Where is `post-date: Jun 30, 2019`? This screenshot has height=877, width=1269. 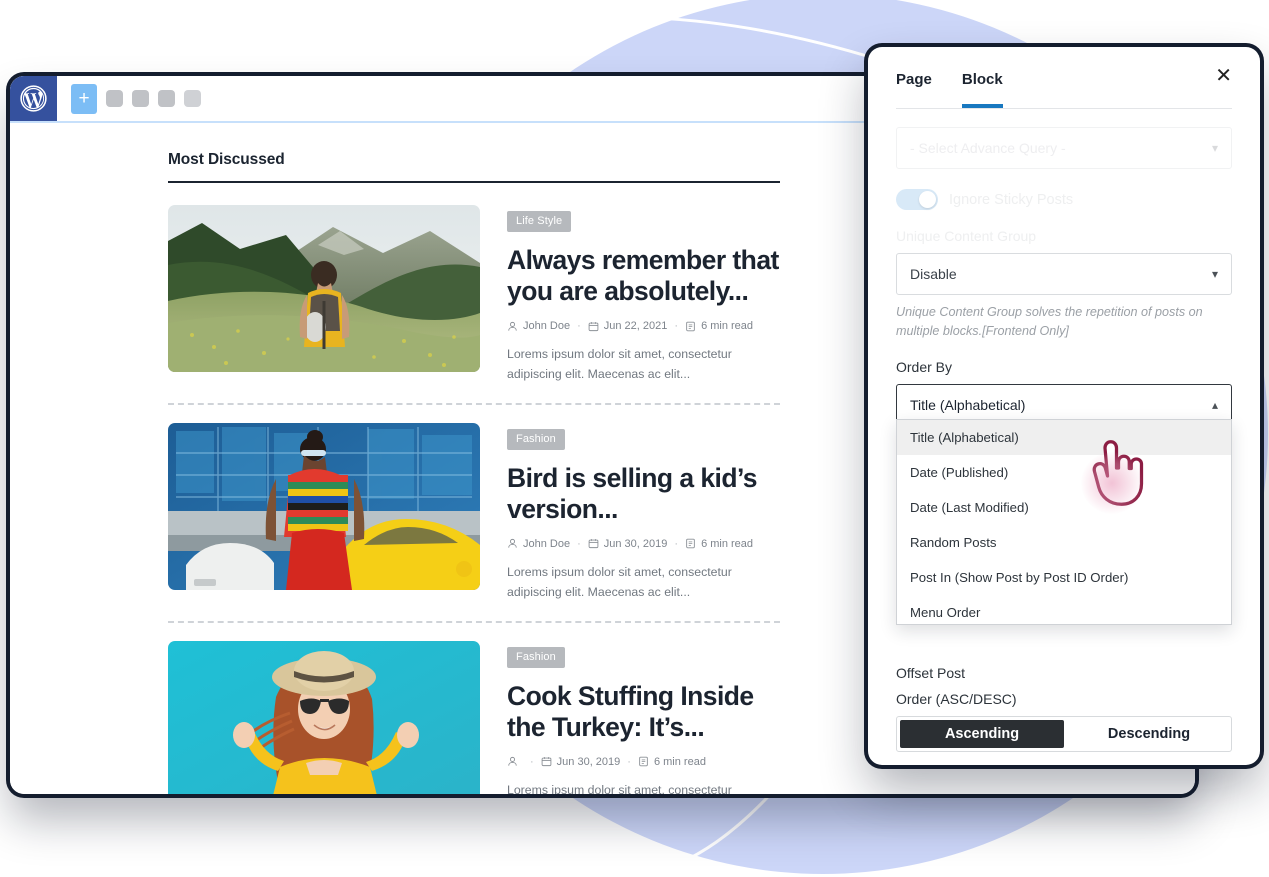
post-date: Jun 30, 2019 is located at coordinates (581, 761).